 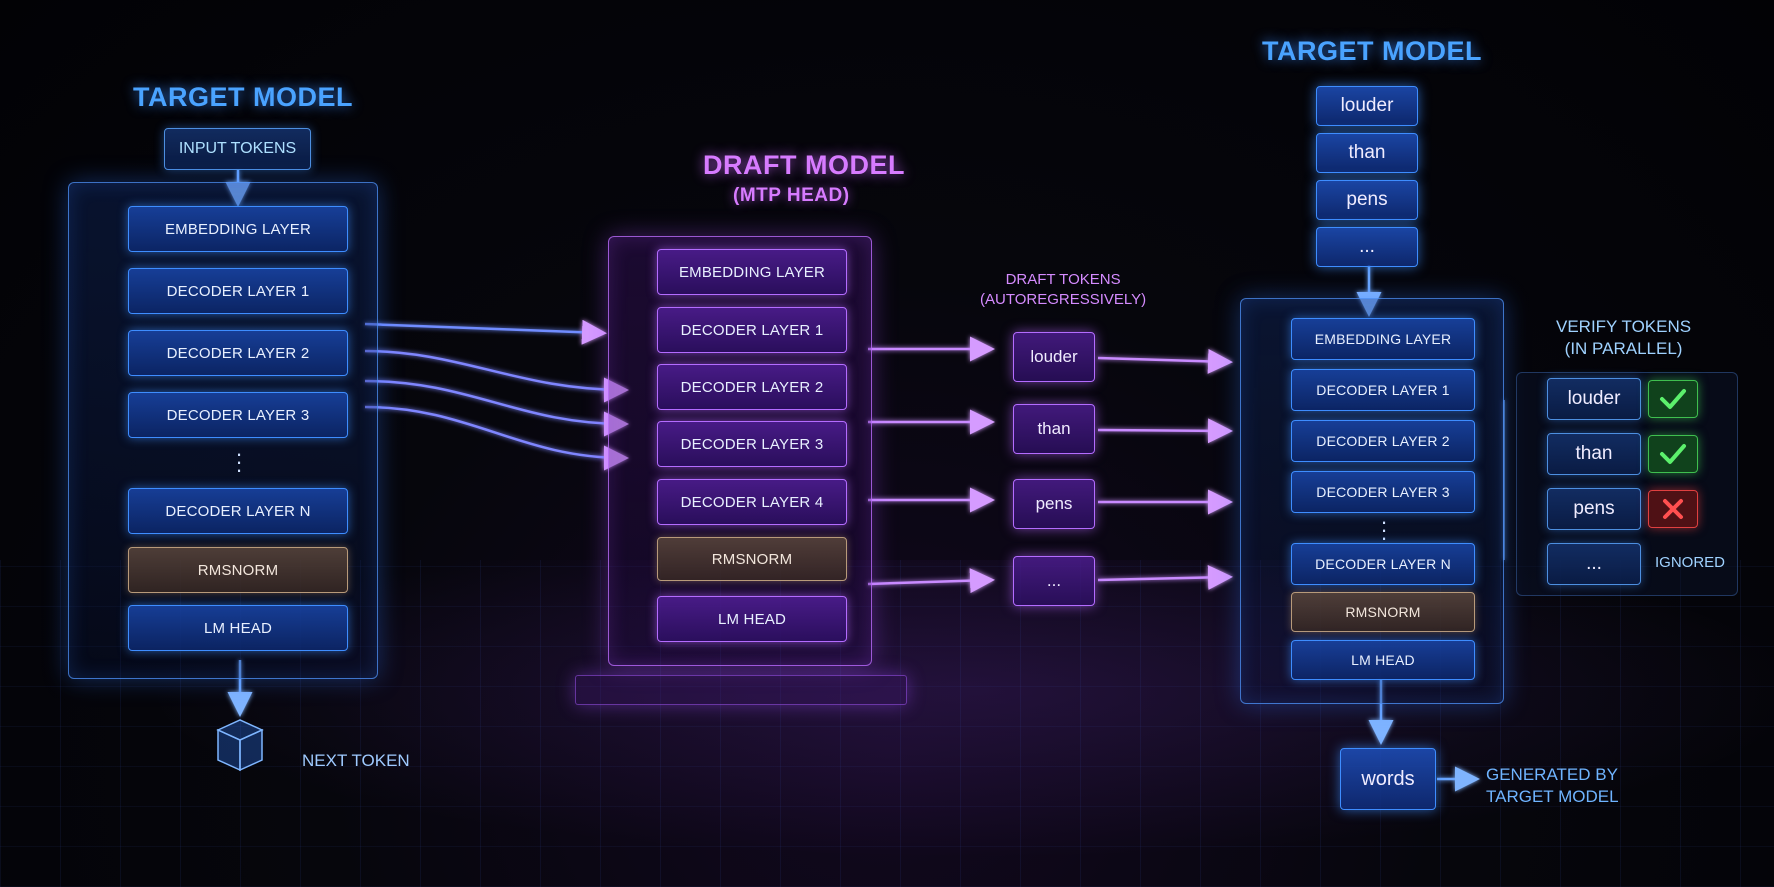 I want to click on right-input-token-louder: louder, so click(x=1367, y=106).